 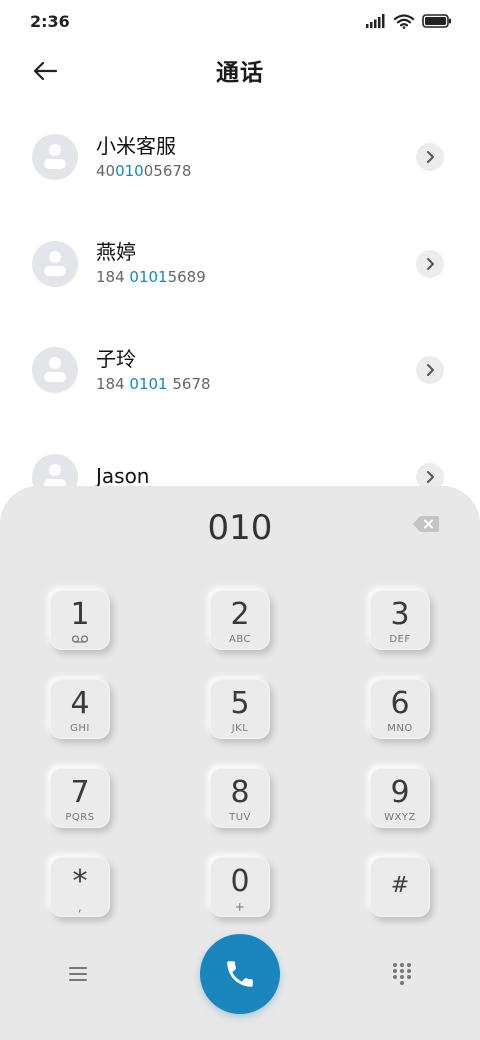 I want to click on signal-icon, so click(x=375, y=21).